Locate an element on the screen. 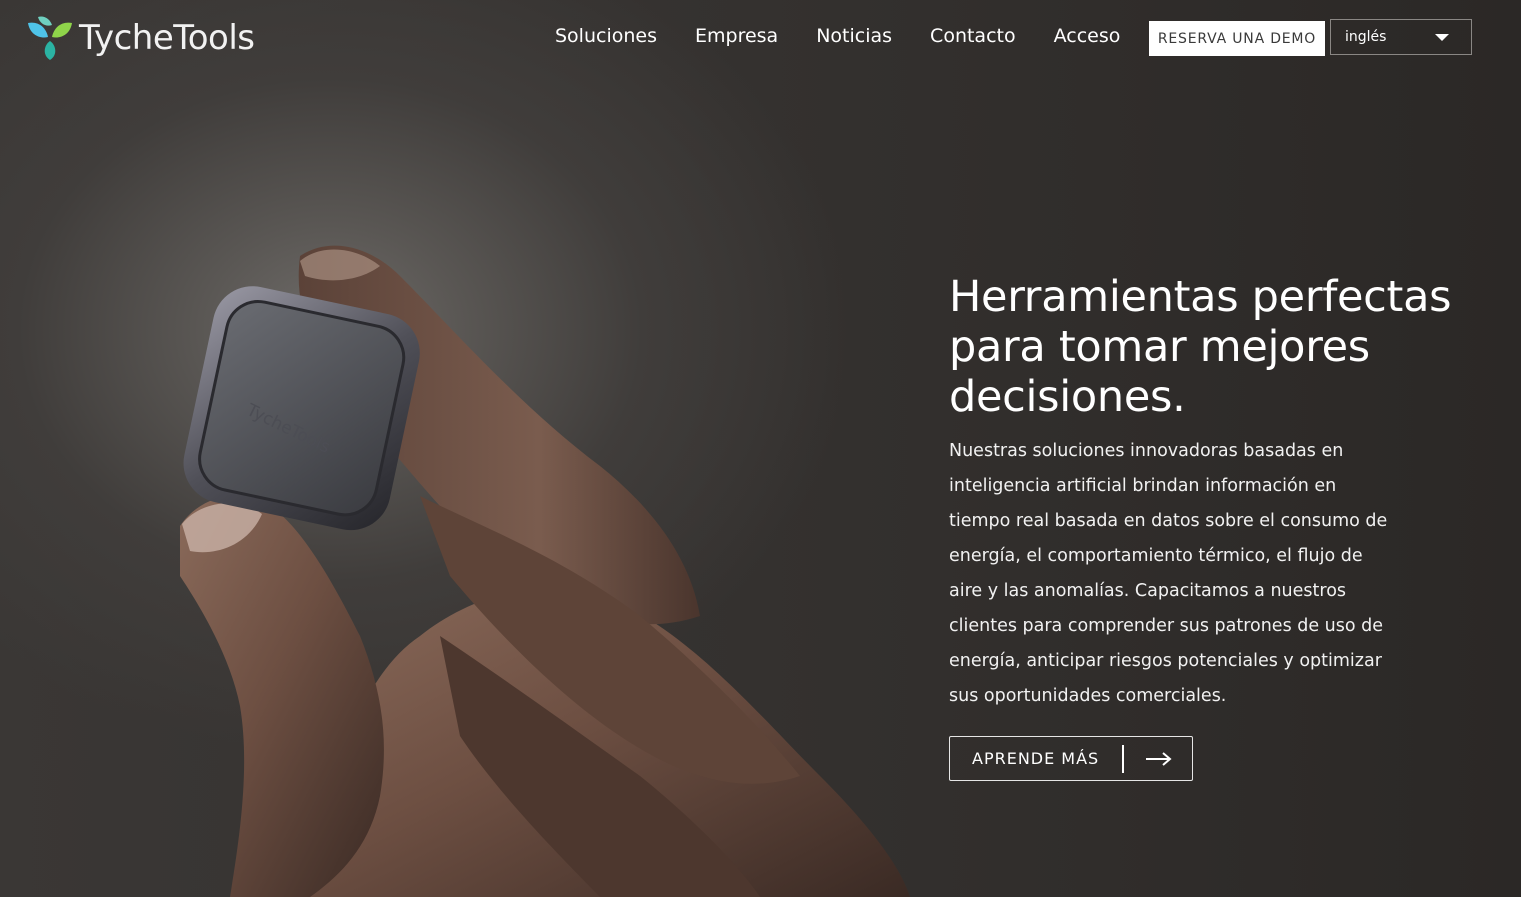 This screenshot has width=1521, height=897. leaf-logo-icon is located at coordinates (50, 38).